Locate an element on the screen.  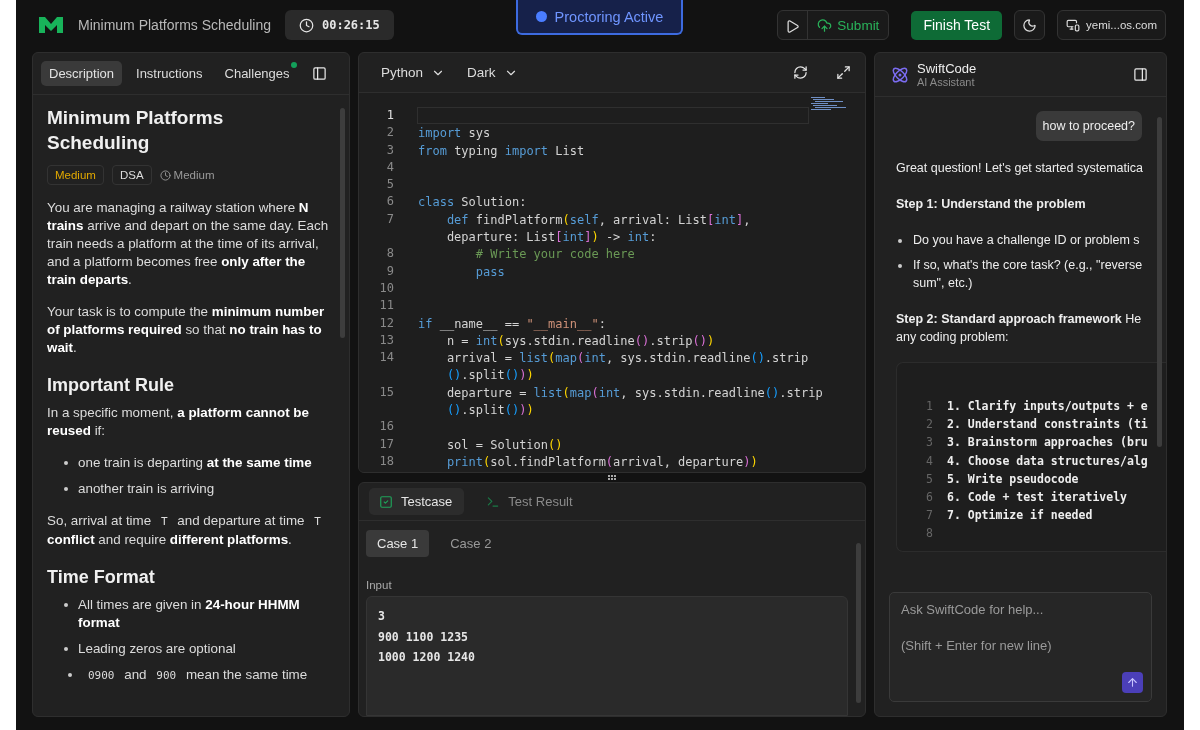
line-number: 14 is located at coordinates (386, 358).